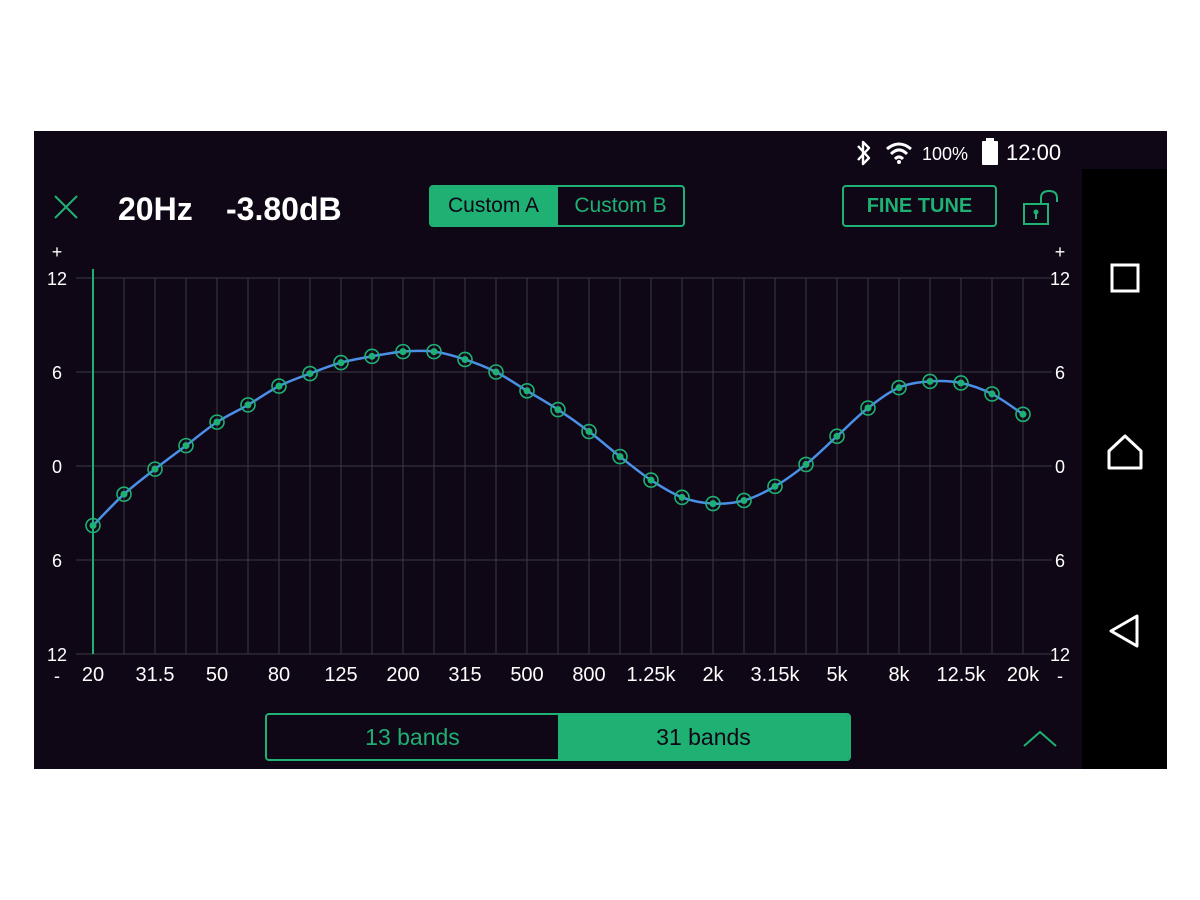 This screenshot has height=900, width=1200. I want to click on back-icon, so click(1124, 631).